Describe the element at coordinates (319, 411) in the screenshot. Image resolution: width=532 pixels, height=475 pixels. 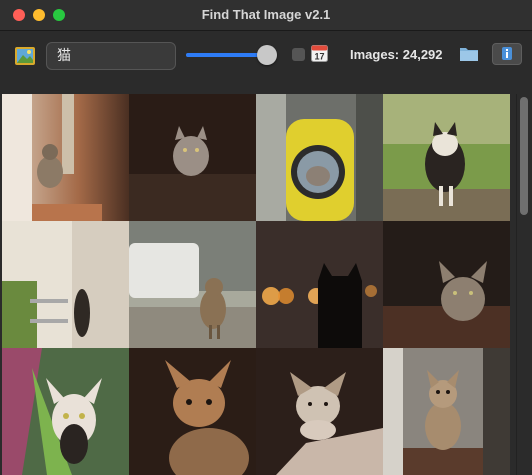
I see `thumbnail-kitten-paws-on-arm` at that location.